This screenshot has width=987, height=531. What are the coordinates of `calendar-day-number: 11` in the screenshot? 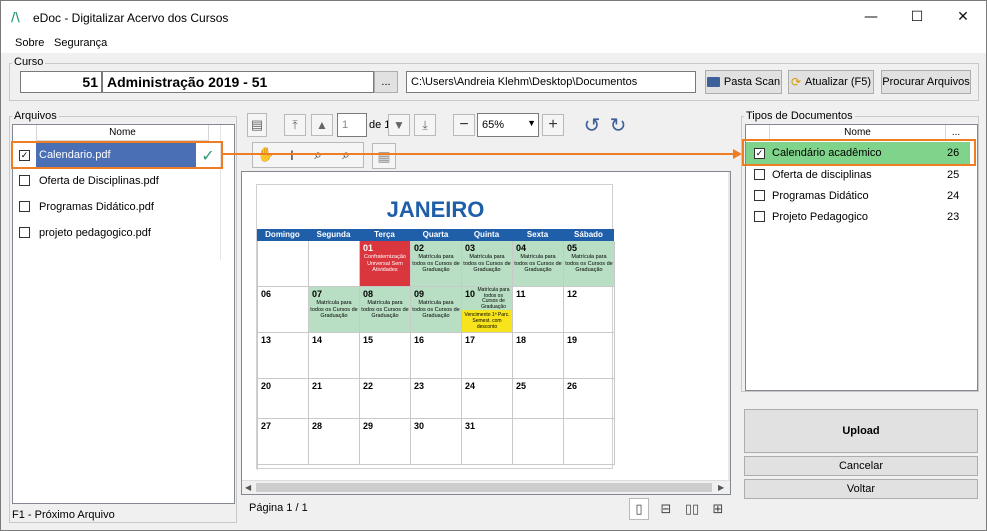 It's located at (521, 294).